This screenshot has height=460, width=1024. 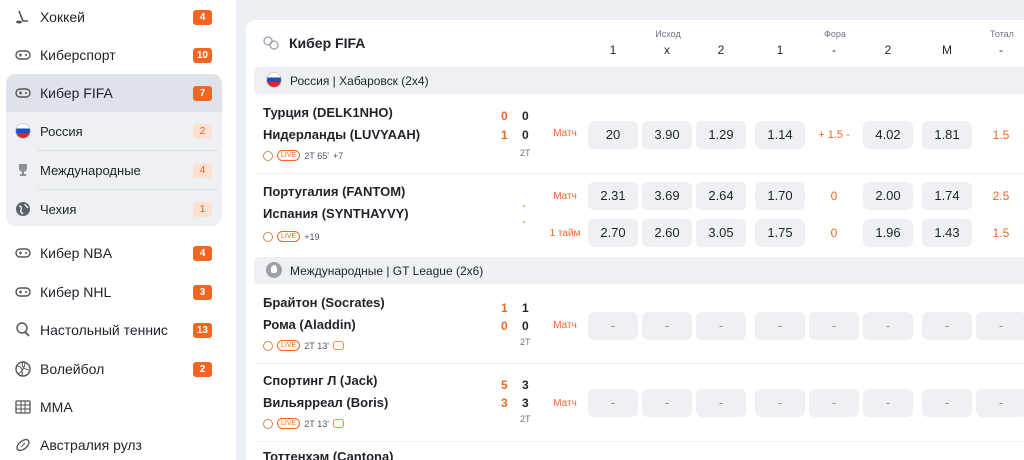 I want to click on group-label-handicap: Фора, so click(x=835, y=34).